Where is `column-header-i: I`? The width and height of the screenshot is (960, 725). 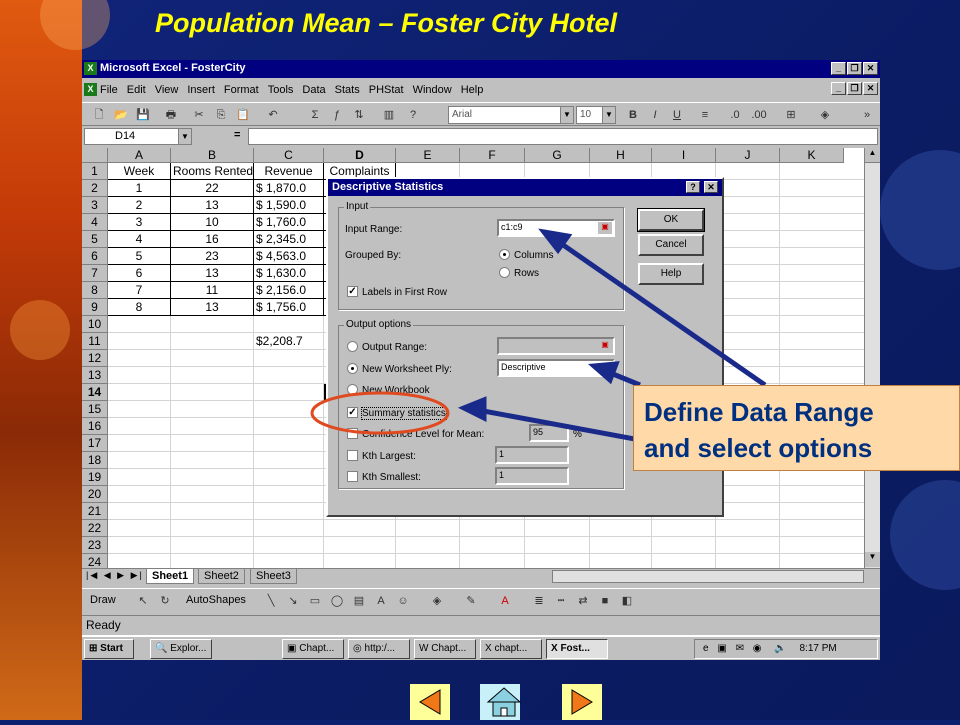 column-header-i: I is located at coordinates (684, 155).